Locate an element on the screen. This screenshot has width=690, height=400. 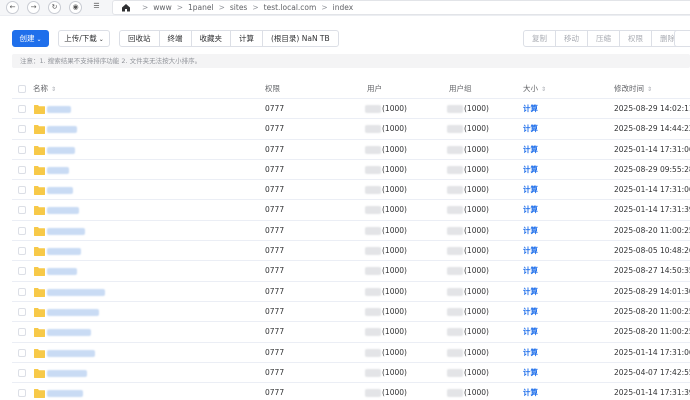
create-button: 创建 ⌄ is located at coordinates (30, 38).